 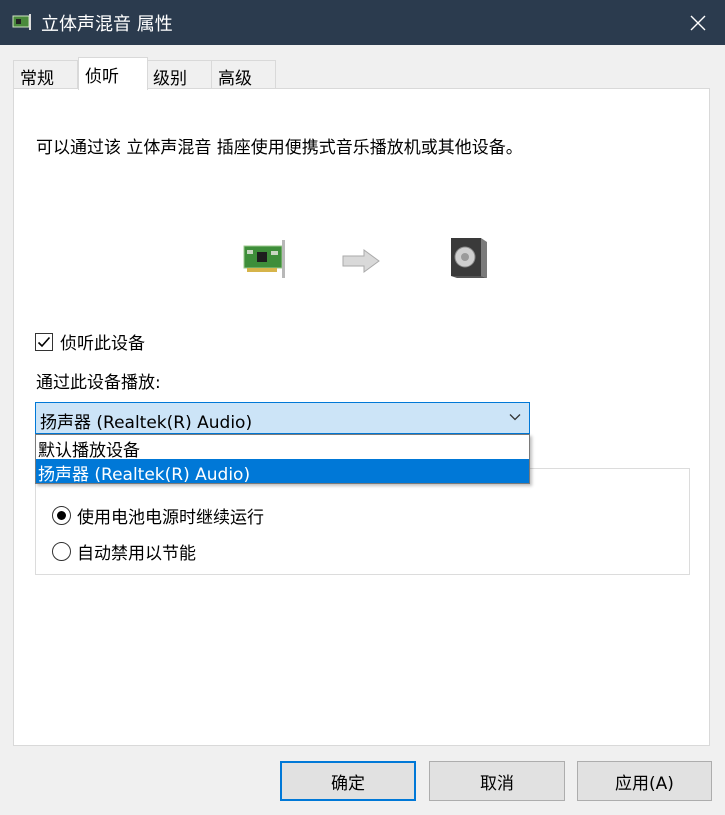 What do you see at coordinates (61, 515) in the screenshot?
I see `radio-continue-on-battery` at bounding box center [61, 515].